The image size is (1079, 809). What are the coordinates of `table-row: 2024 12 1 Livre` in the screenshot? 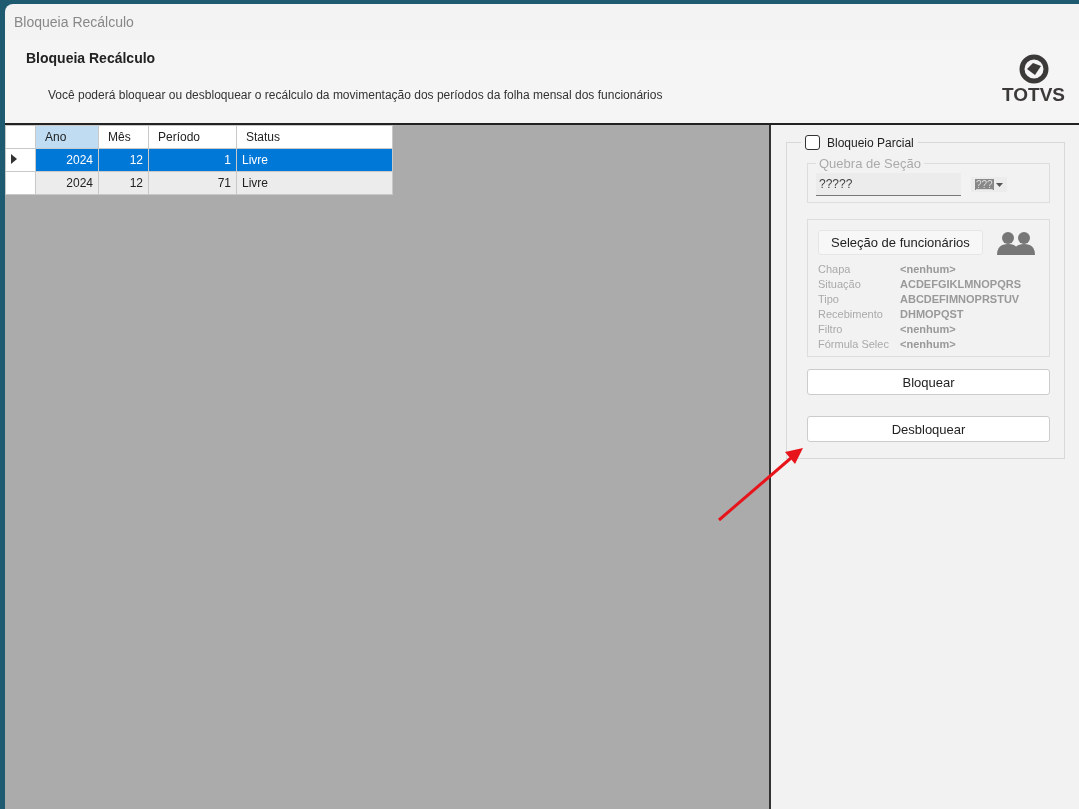 It's located at (199, 160).